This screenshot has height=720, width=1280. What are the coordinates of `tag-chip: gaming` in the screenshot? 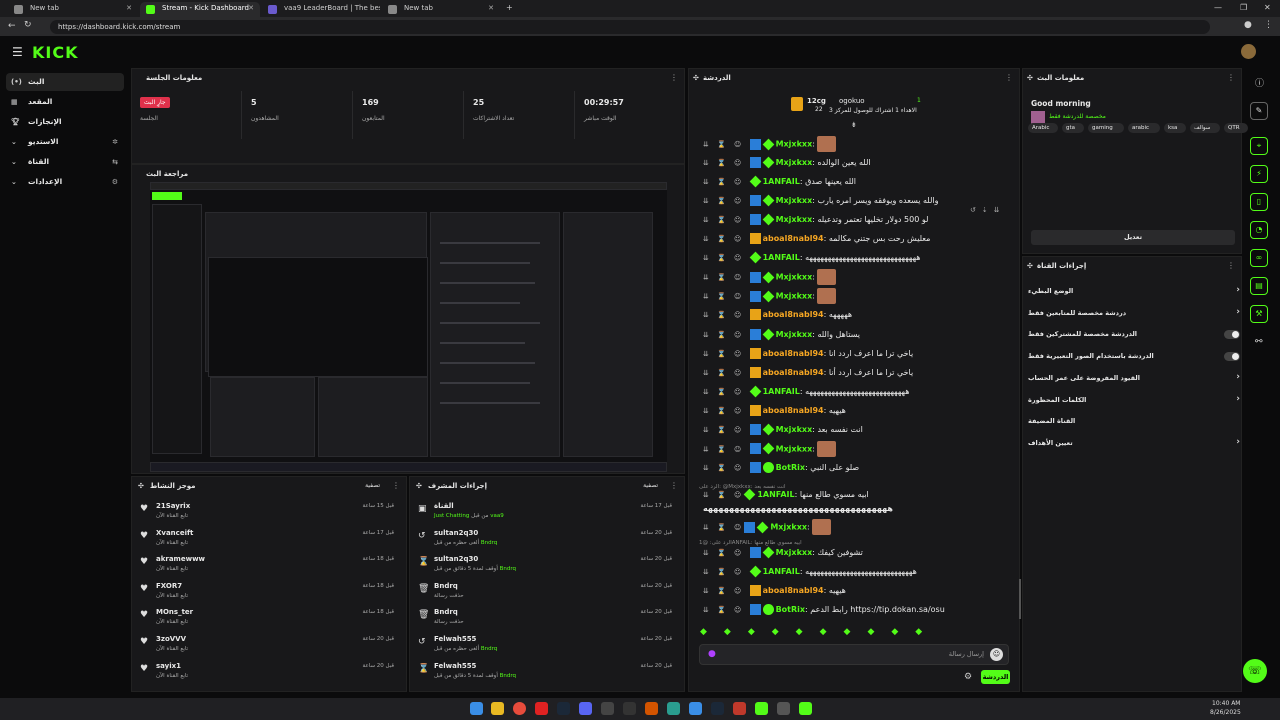 It's located at (1106, 128).